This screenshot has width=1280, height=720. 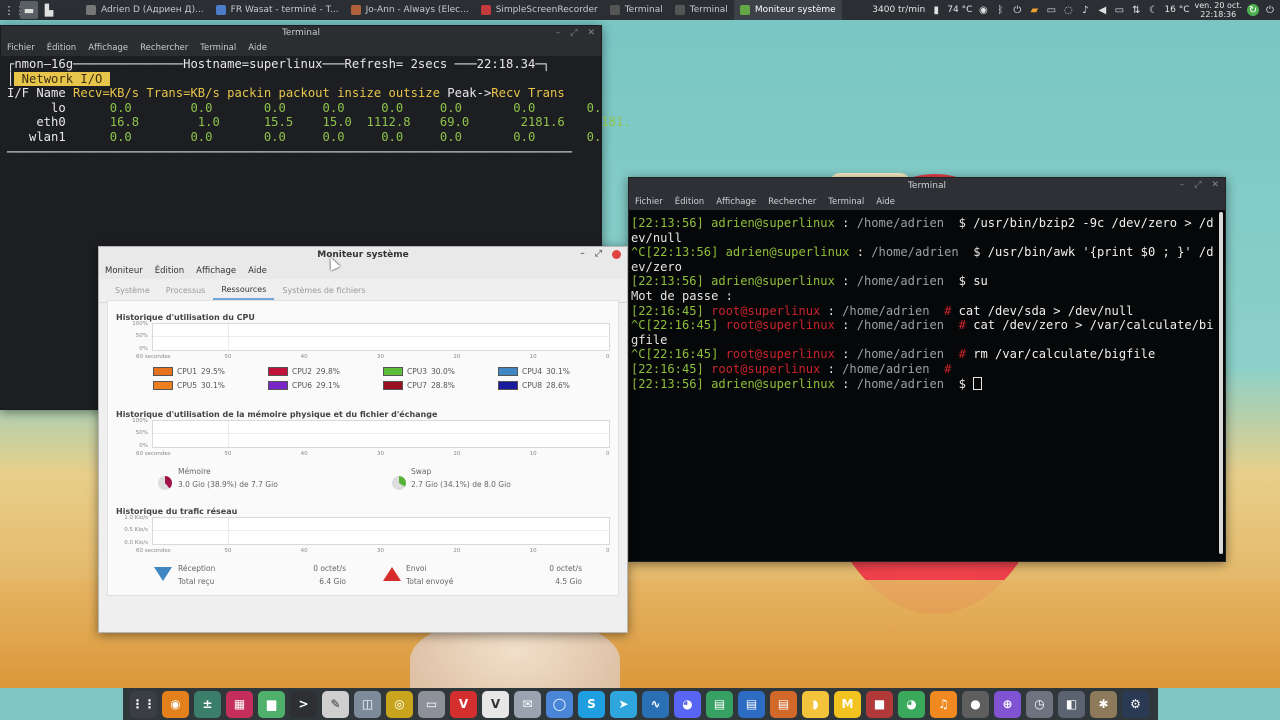 I want to click on bluetooth-icon: ᛒ, so click(x=1000, y=10).